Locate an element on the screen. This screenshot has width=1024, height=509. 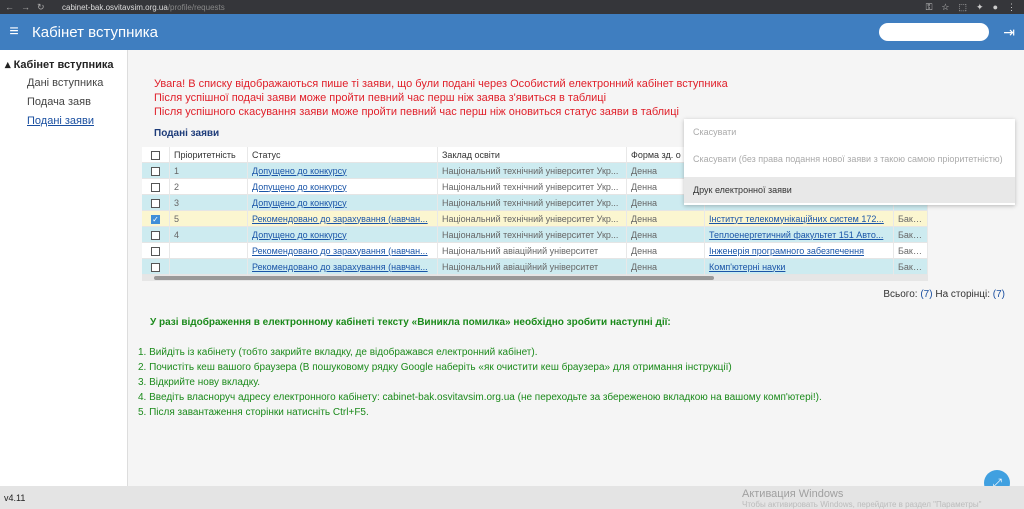
logout-icon: ⇥ is located at coordinates (1009, 32).